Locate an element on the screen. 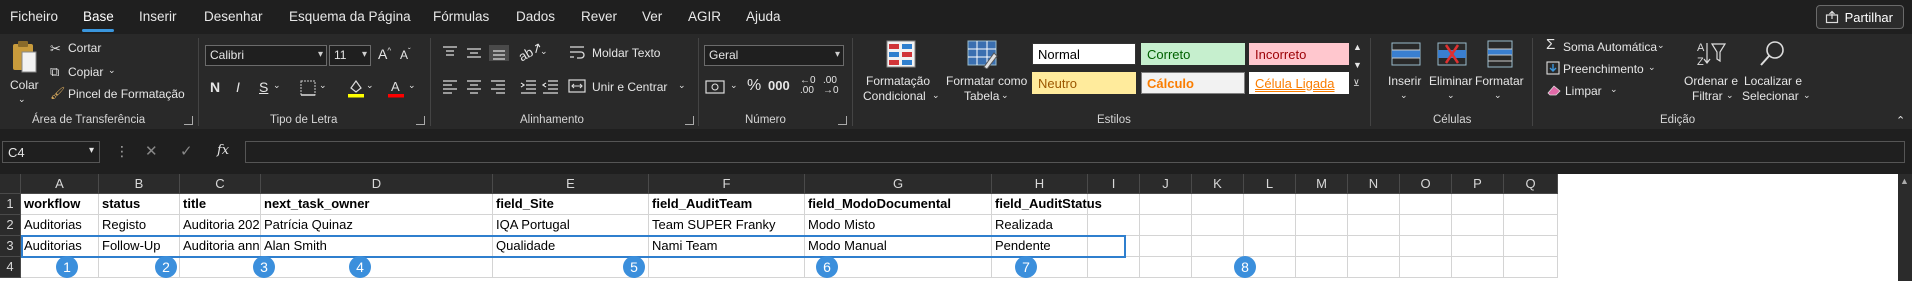  font-color-icon: A is located at coordinates (396, 88).